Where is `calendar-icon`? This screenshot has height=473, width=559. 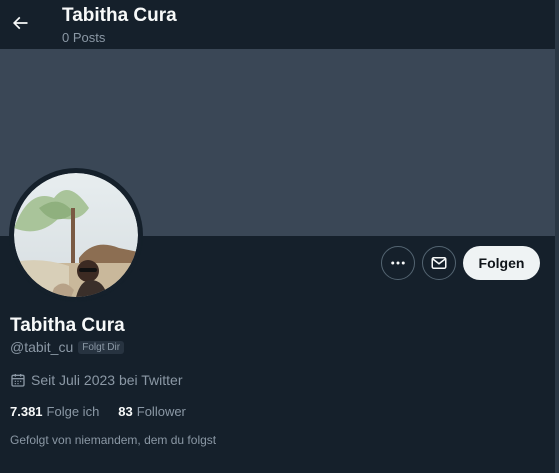
calendar-icon is located at coordinates (18, 380).